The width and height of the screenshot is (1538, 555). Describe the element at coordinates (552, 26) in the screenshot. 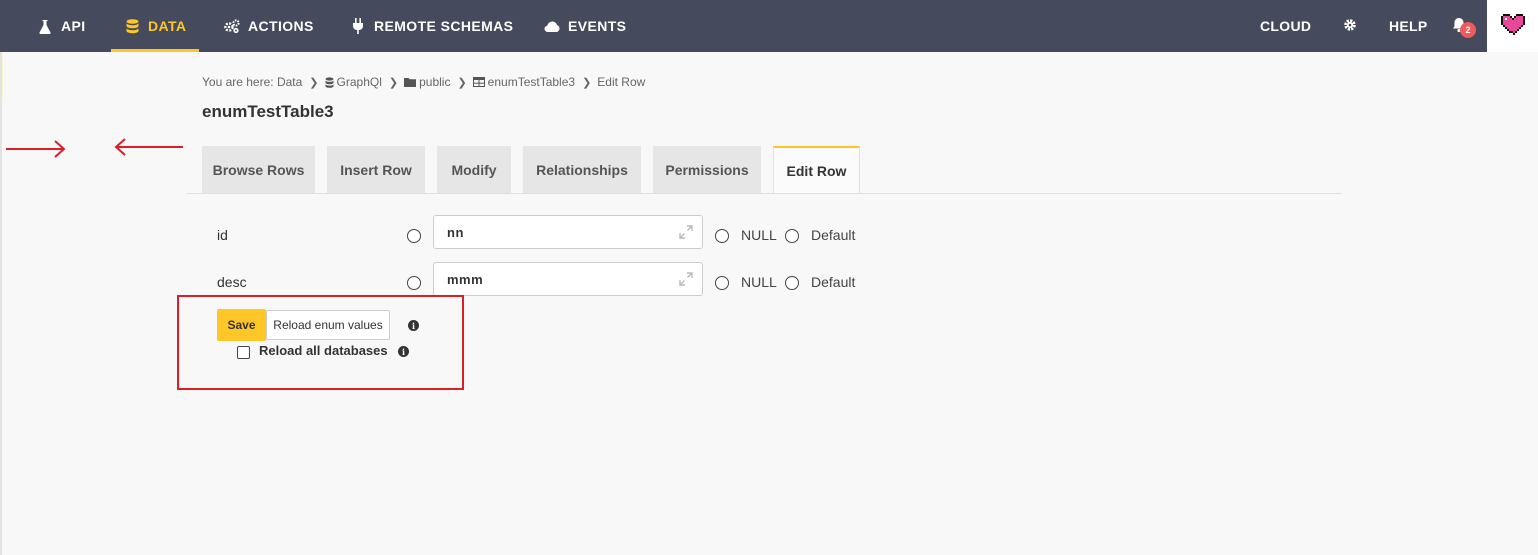

I see `cloud-icon` at that location.